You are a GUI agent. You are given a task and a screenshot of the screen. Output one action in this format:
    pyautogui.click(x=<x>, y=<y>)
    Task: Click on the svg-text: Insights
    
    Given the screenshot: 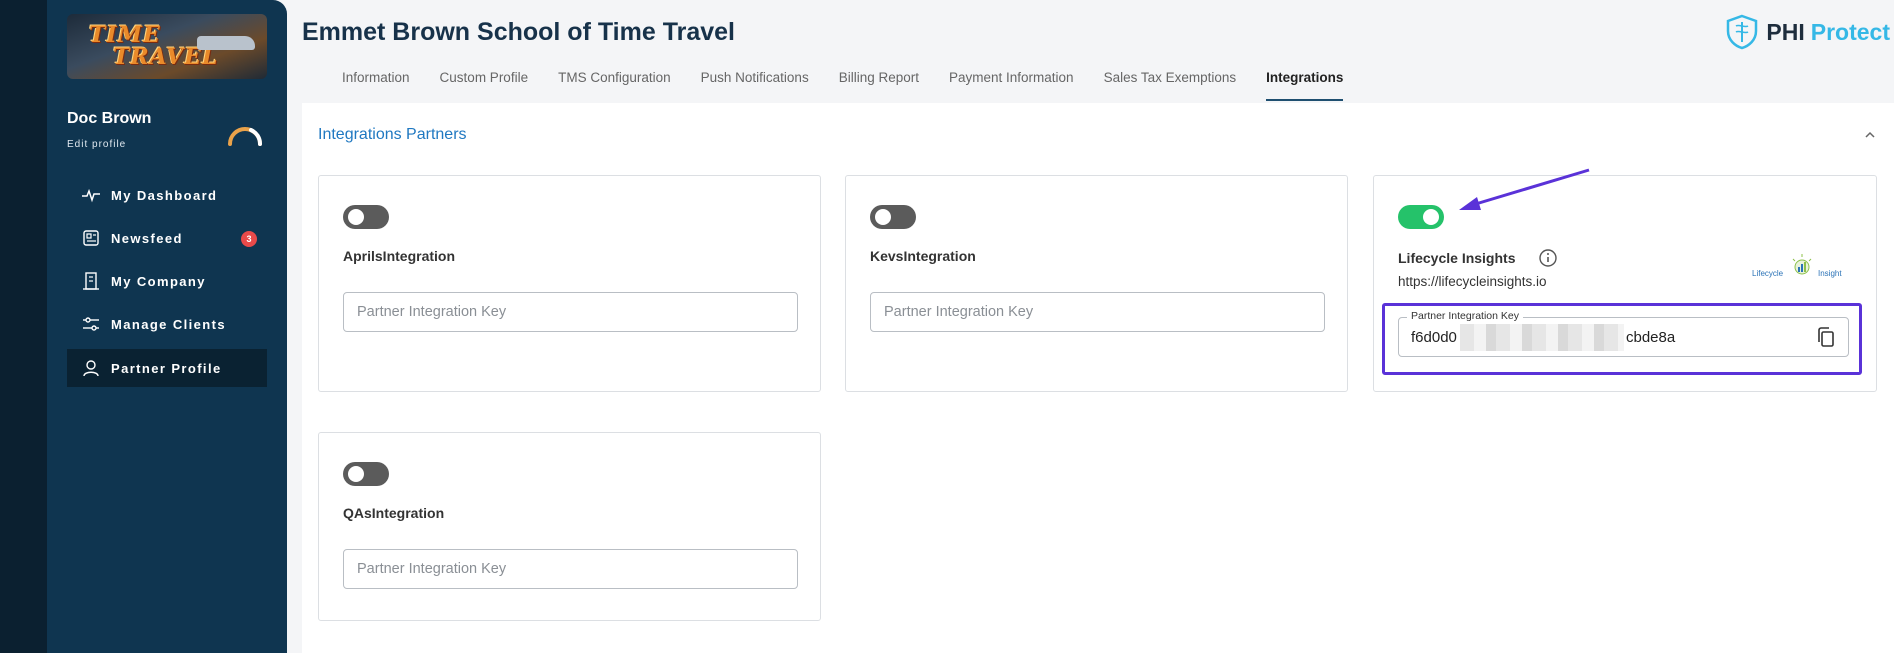 What is the action you would take?
    pyautogui.click(x=1830, y=273)
    